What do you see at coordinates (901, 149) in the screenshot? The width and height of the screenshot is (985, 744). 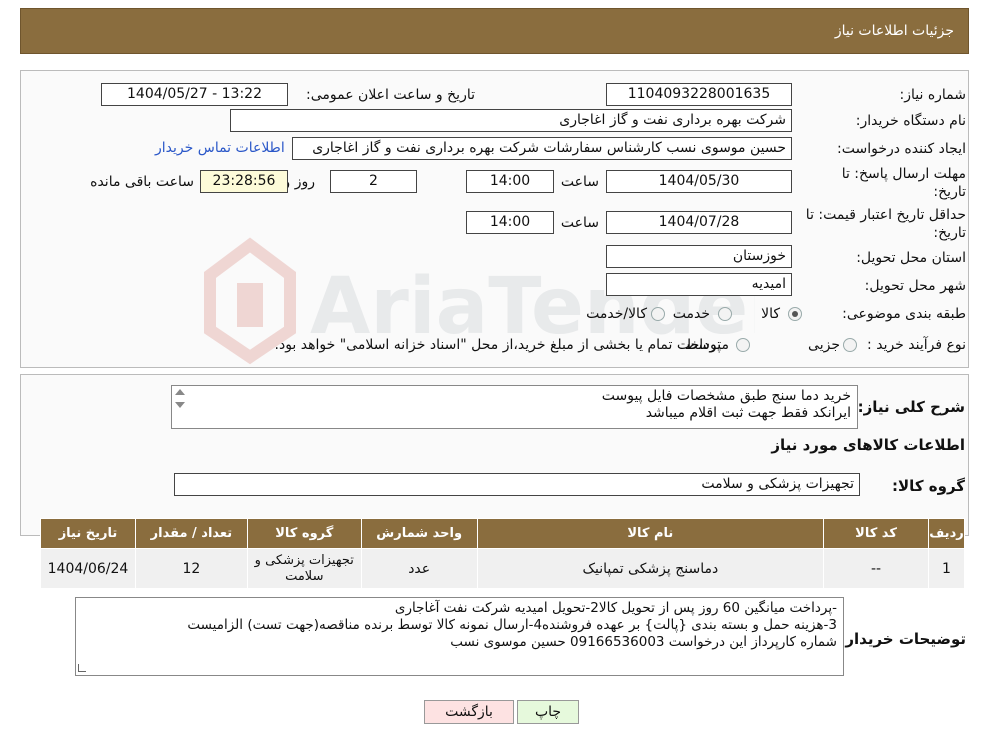 I see `creator-label: ایجاد کننده درخواست:` at bounding box center [901, 149].